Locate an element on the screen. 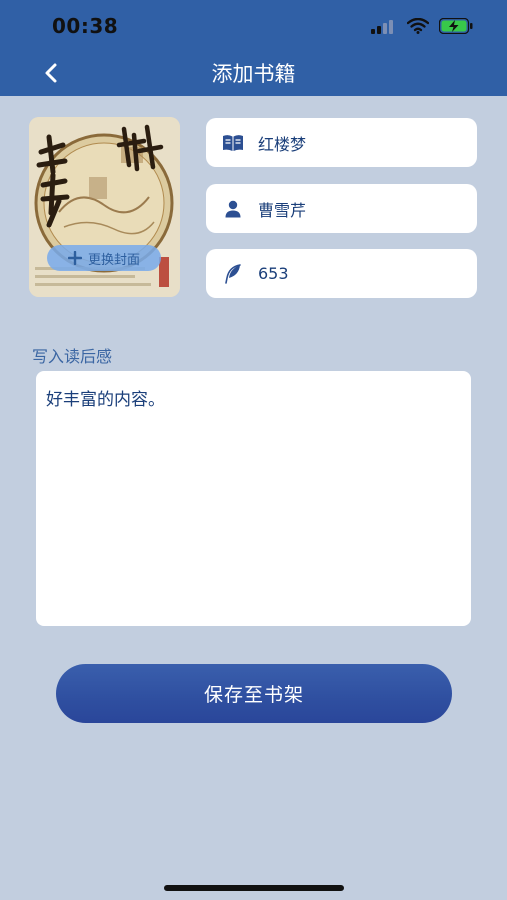 The image size is (507, 900). review-text: 好丰富的内容。 is located at coordinates (105, 400).